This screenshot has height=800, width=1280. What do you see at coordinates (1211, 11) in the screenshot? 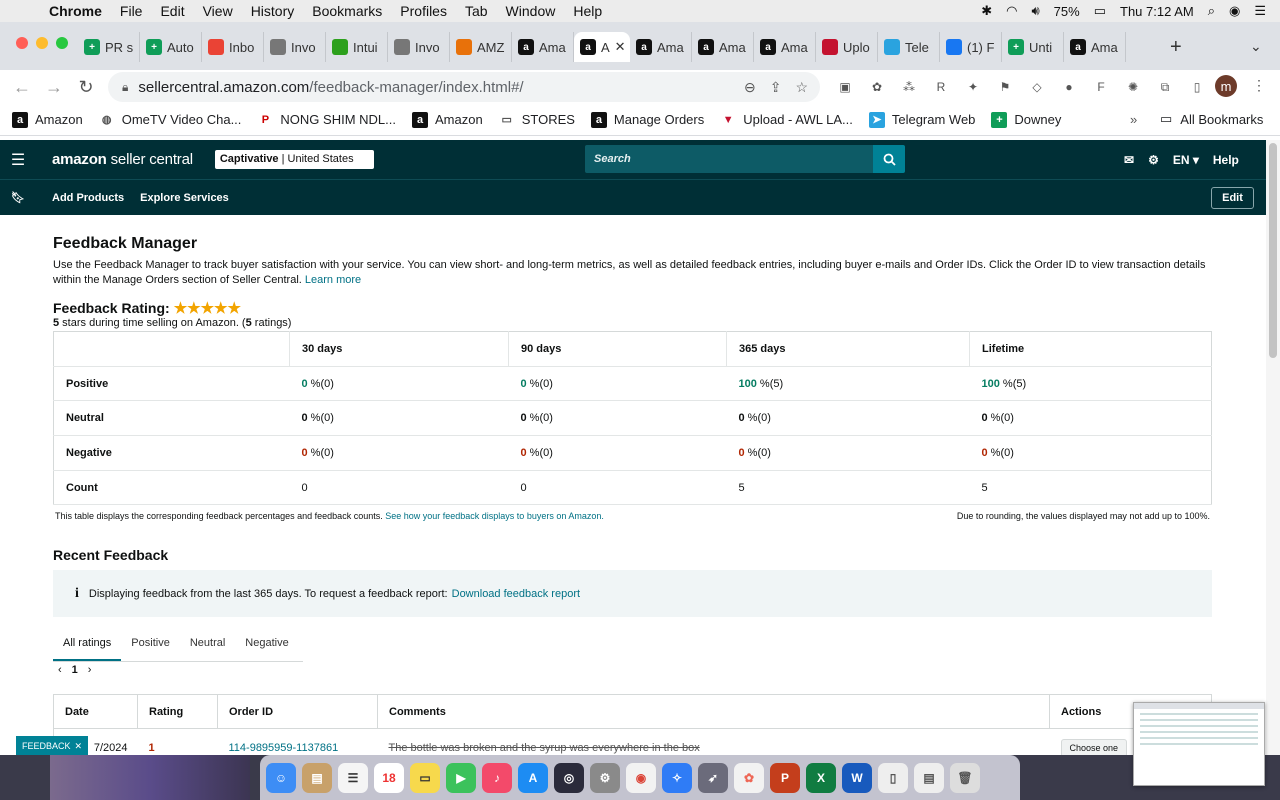
I see `spotlight-icon: ⌕` at bounding box center [1211, 11].